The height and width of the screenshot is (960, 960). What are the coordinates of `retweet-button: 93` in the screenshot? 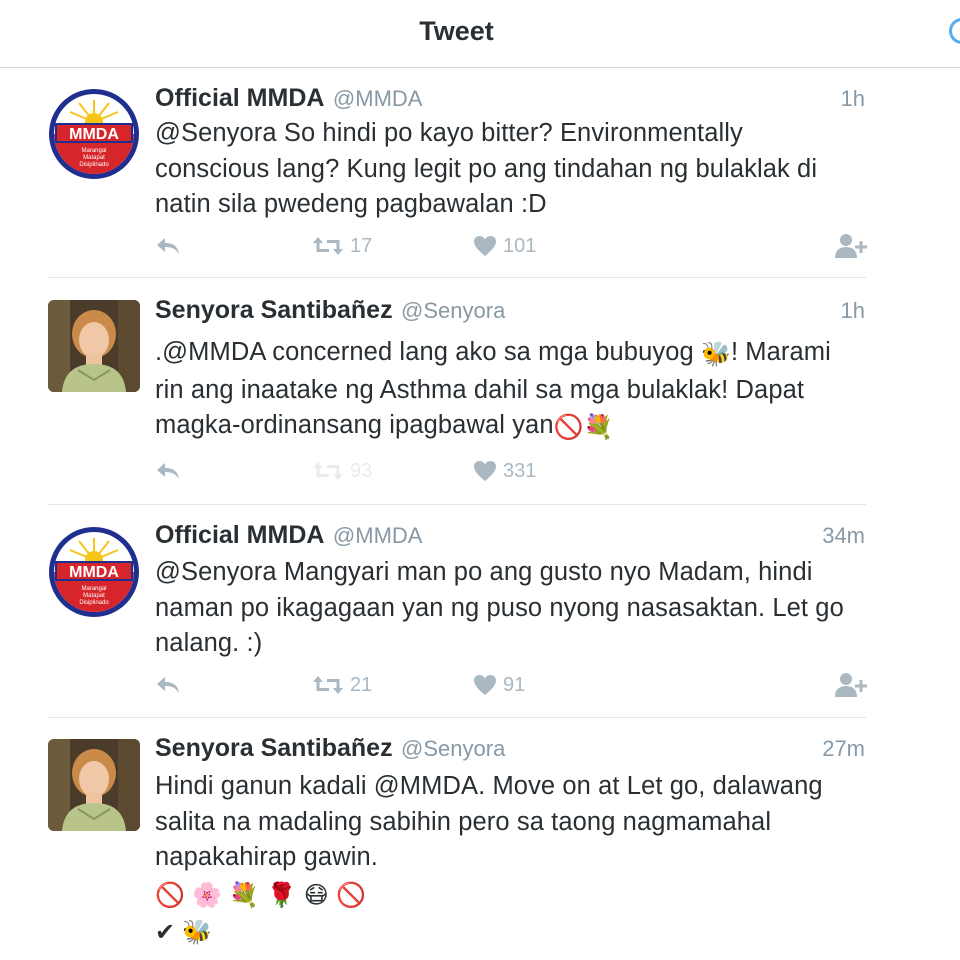 It's located at (342, 471).